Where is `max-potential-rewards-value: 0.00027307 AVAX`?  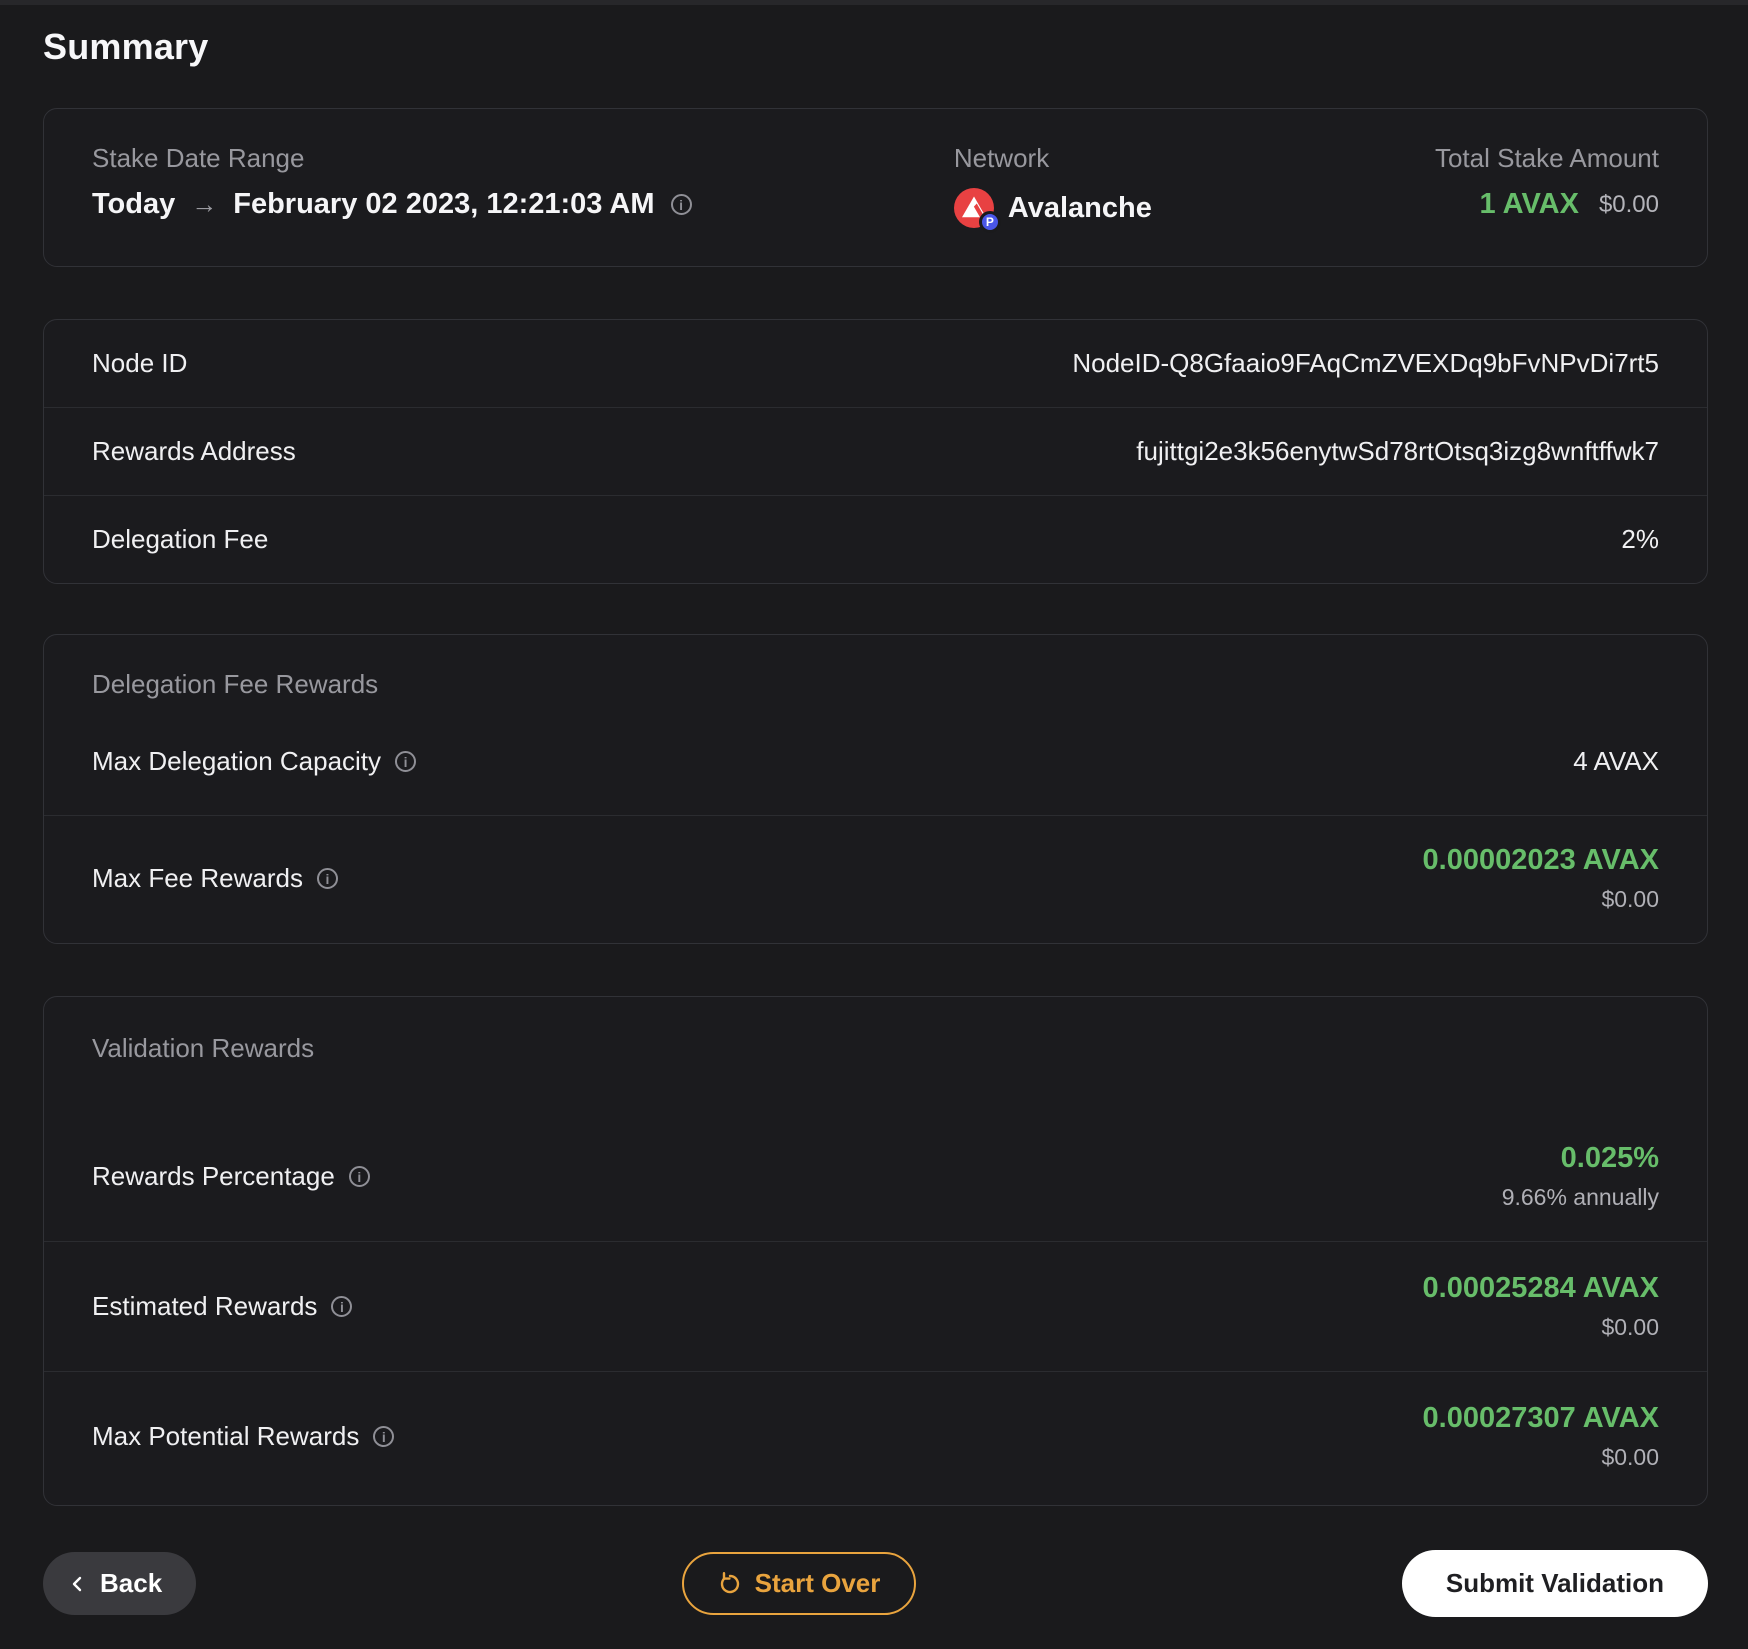 max-potential-rewards-value: 0.00027307 AVAX is located at coordinates (1540, 1418).